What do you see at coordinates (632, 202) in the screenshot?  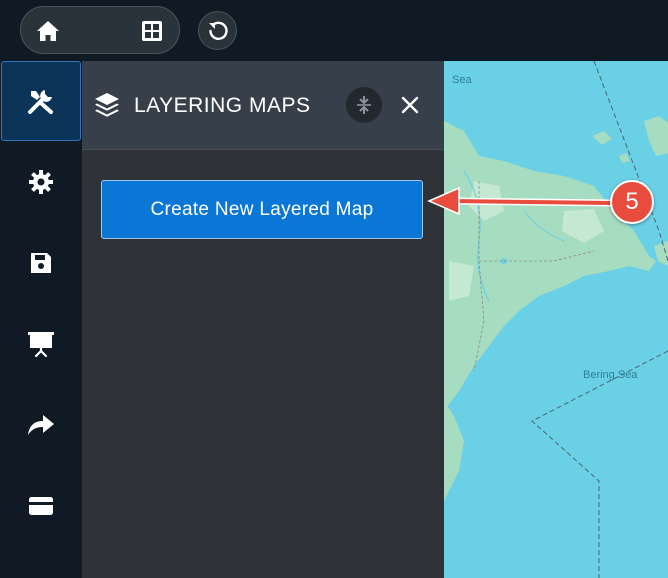 I see `step-badge: 5` at bounding box center [632, 202].